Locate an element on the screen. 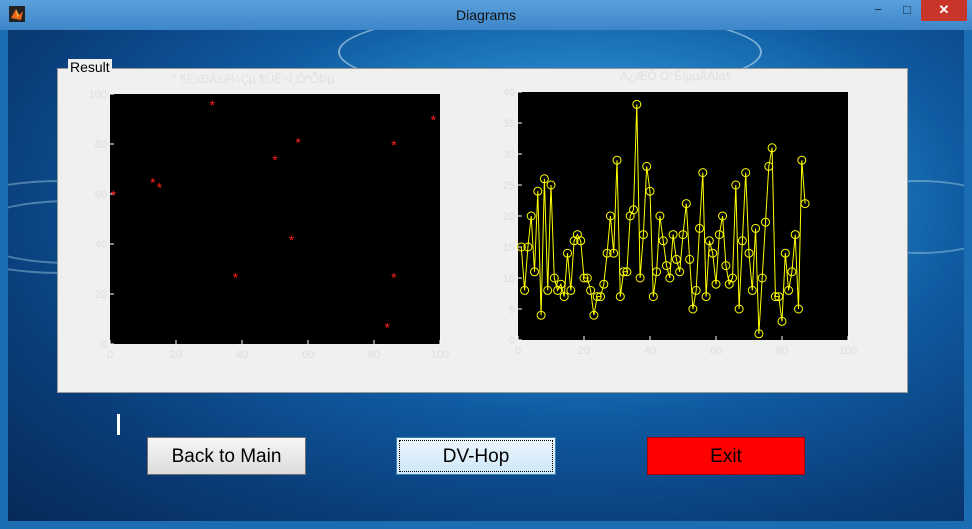 Image resolution: width=972 pixels, height=529 pixels. result-panel-title: Result is located at coordinates (90, 67).